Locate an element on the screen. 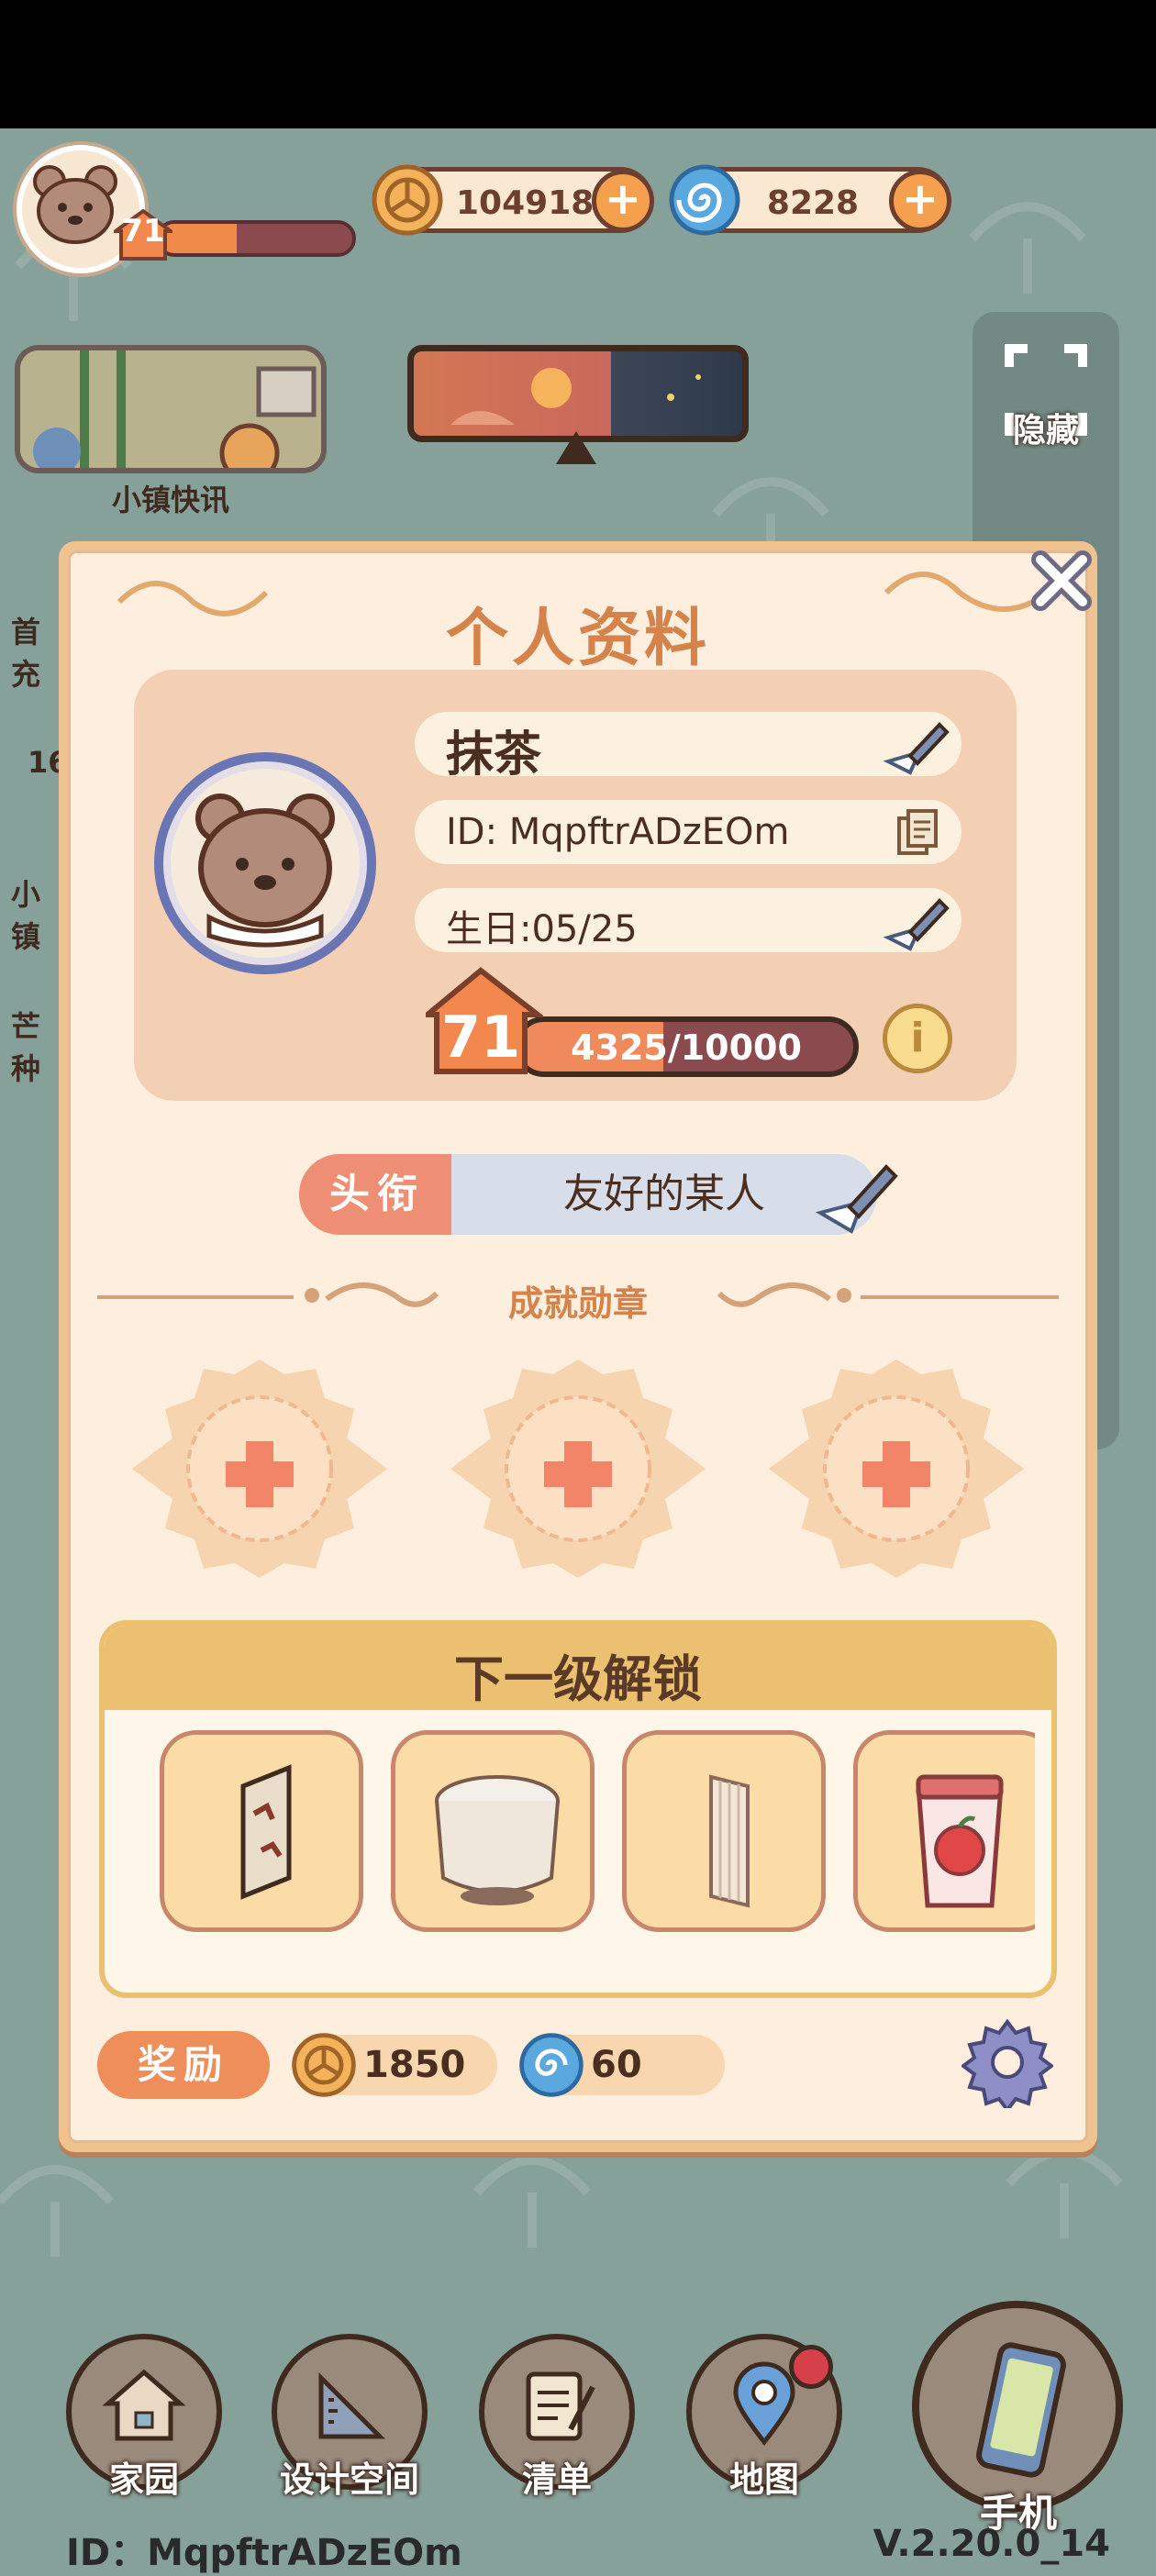 The width and height of the screenshot is (1156, 2576). player-name: 抹茶 is located at coordinates (494, 755).